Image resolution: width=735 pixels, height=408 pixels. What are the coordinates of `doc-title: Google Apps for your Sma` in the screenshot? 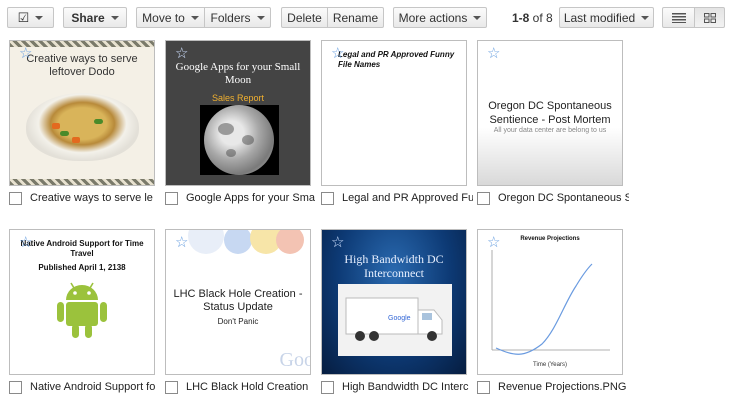 It's located at (250, 198).